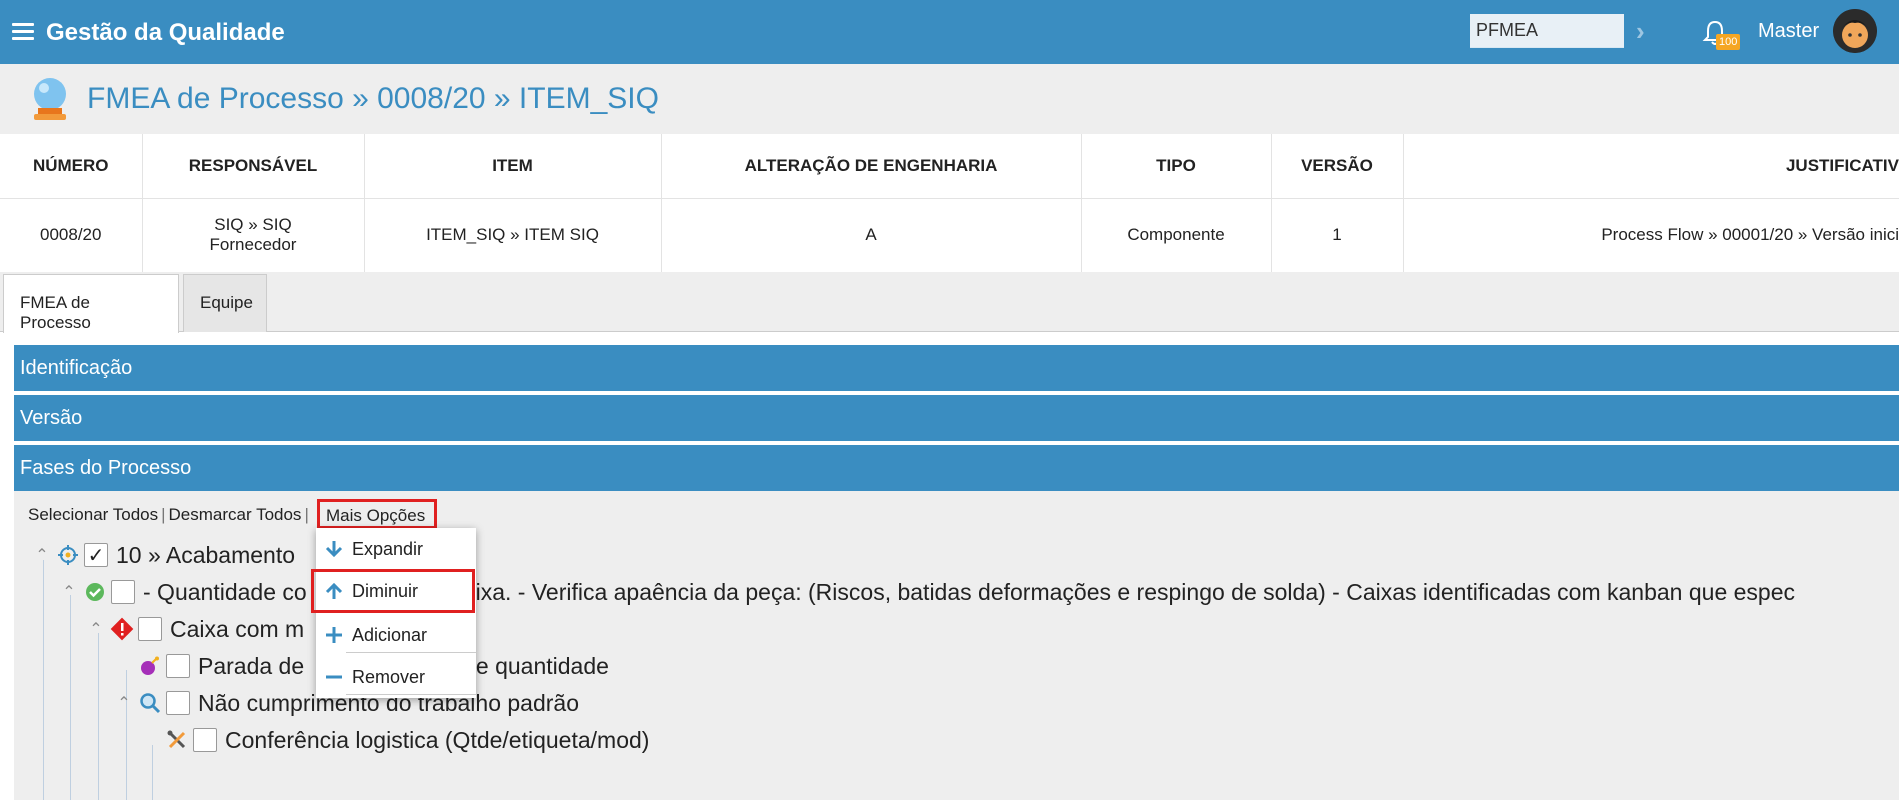 The image size is (1899, 800). Describe the element at coordinates (122, 629) in the screenshot. I see `warning-icon` at that location.